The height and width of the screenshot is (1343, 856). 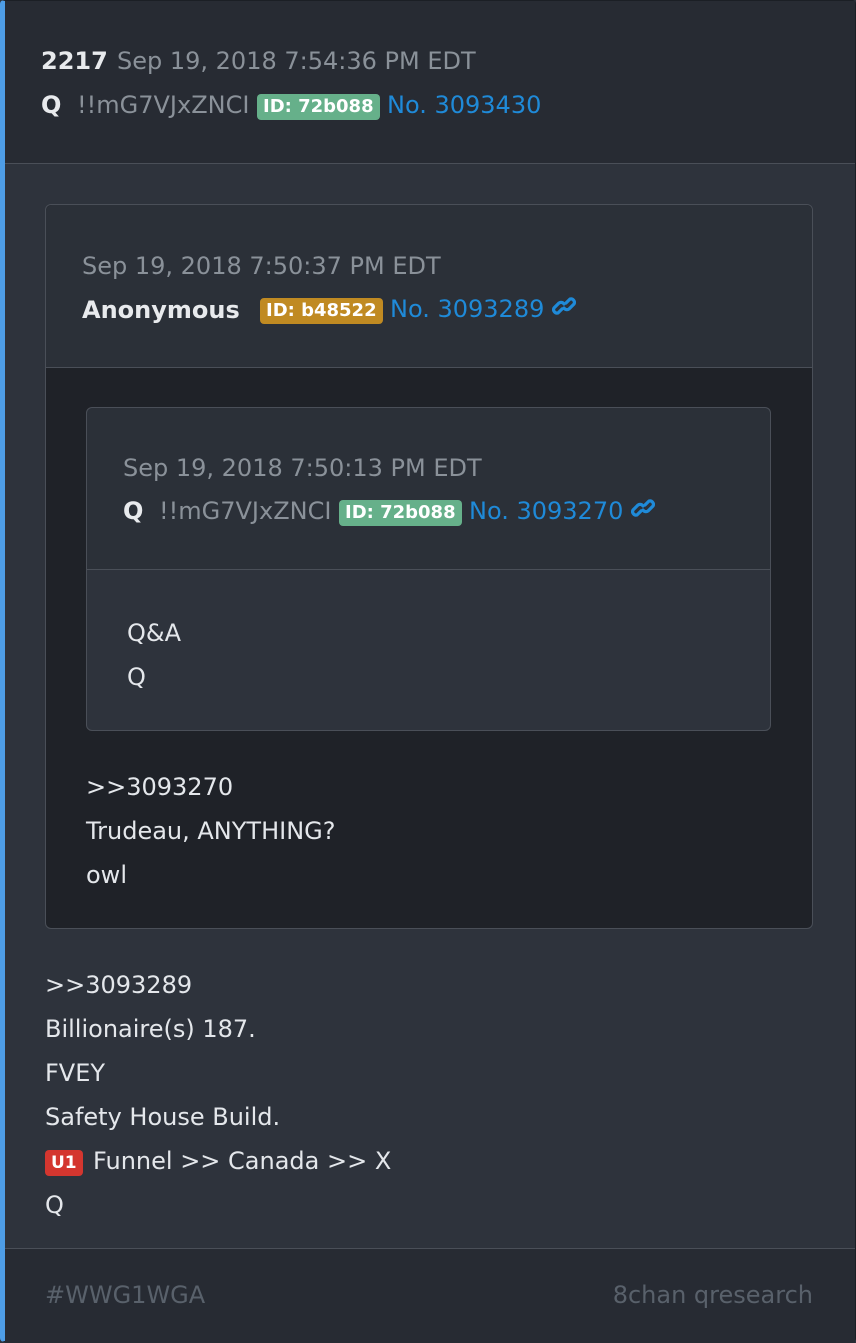 What do you see at coordinates (75, 1073) in the screenshot?
I see `post-line: FVEY` at bounding box center [75, 1073].